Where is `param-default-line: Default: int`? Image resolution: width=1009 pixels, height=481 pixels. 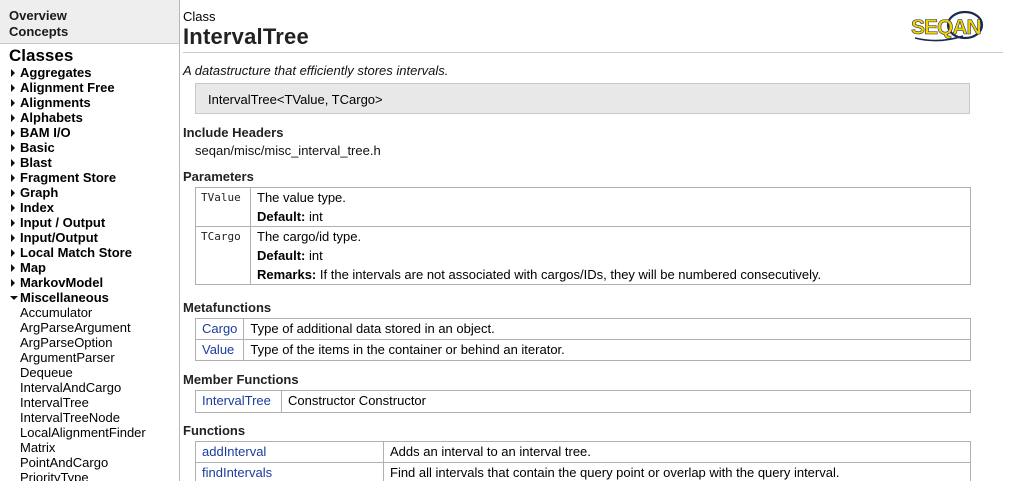 param-default-line: Default: int is located at coordinates (610, 255).